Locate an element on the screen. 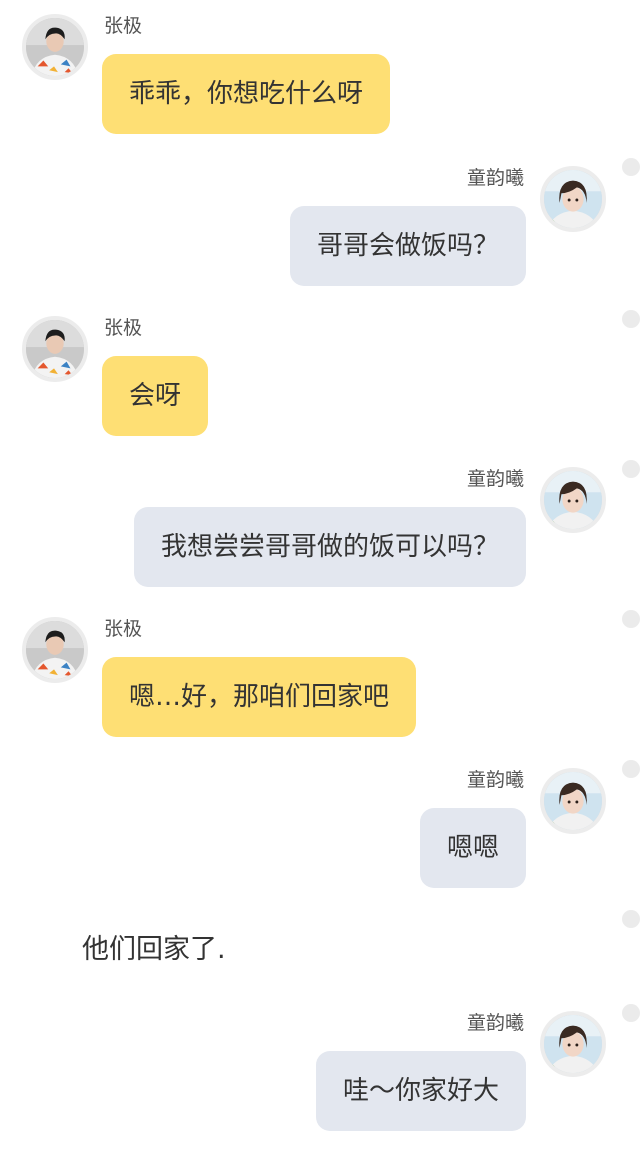 The height and width of the screenshot is (1151, 640). narration-text: 他们回家了. is located at coordinates (154, 949).